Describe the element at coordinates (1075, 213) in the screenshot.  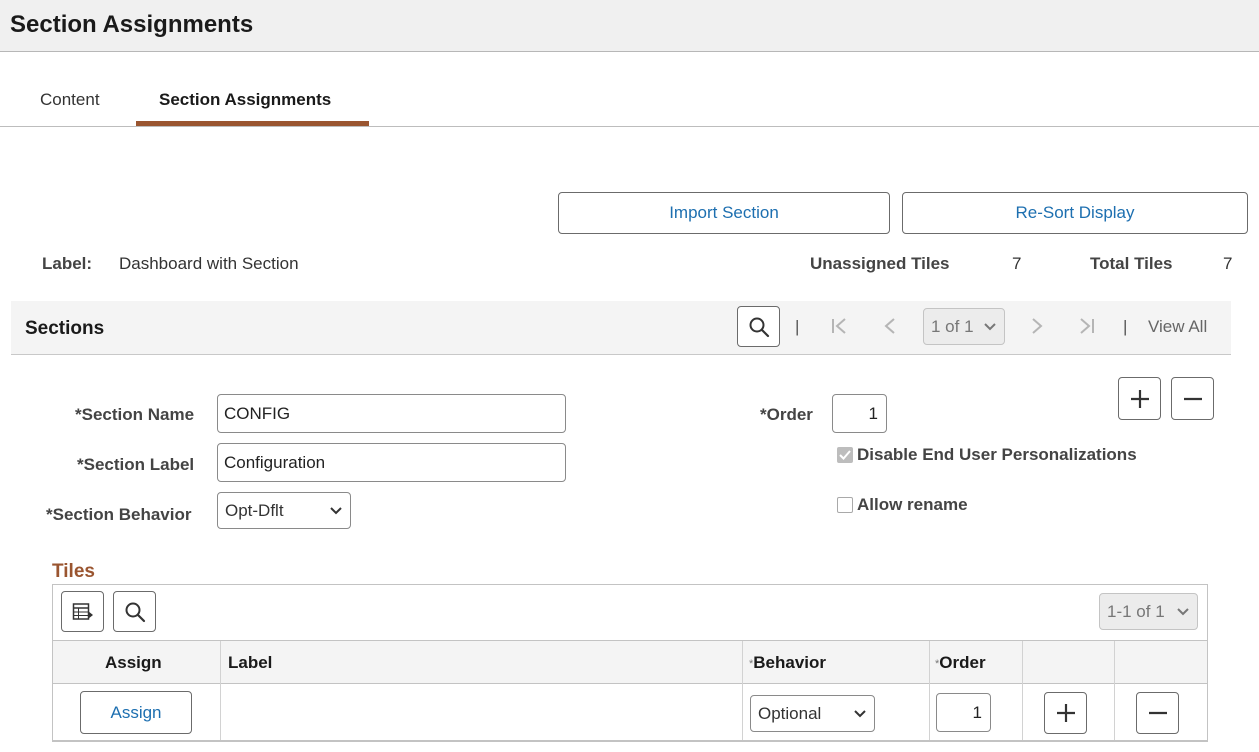
I see `re-sort-display-button: Re-Sort Display` at that location.